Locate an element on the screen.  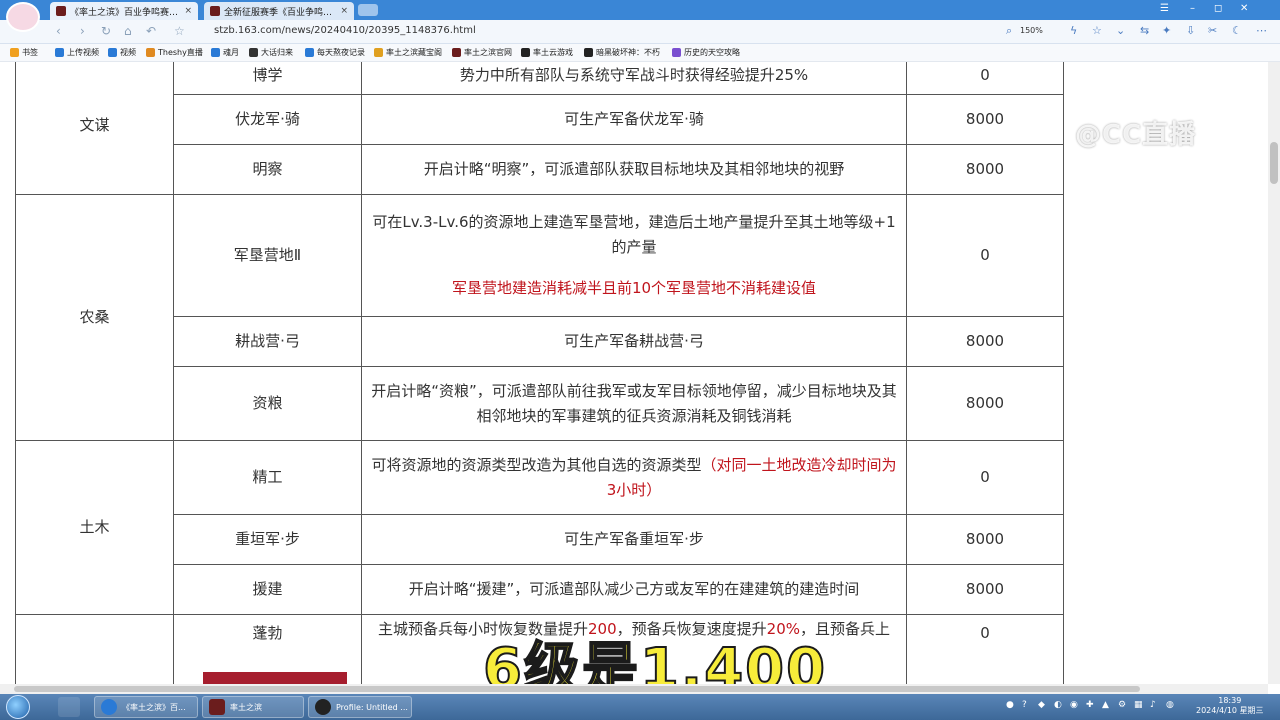
tech-name-cell: 援建 is located at coordinates (267, 589).